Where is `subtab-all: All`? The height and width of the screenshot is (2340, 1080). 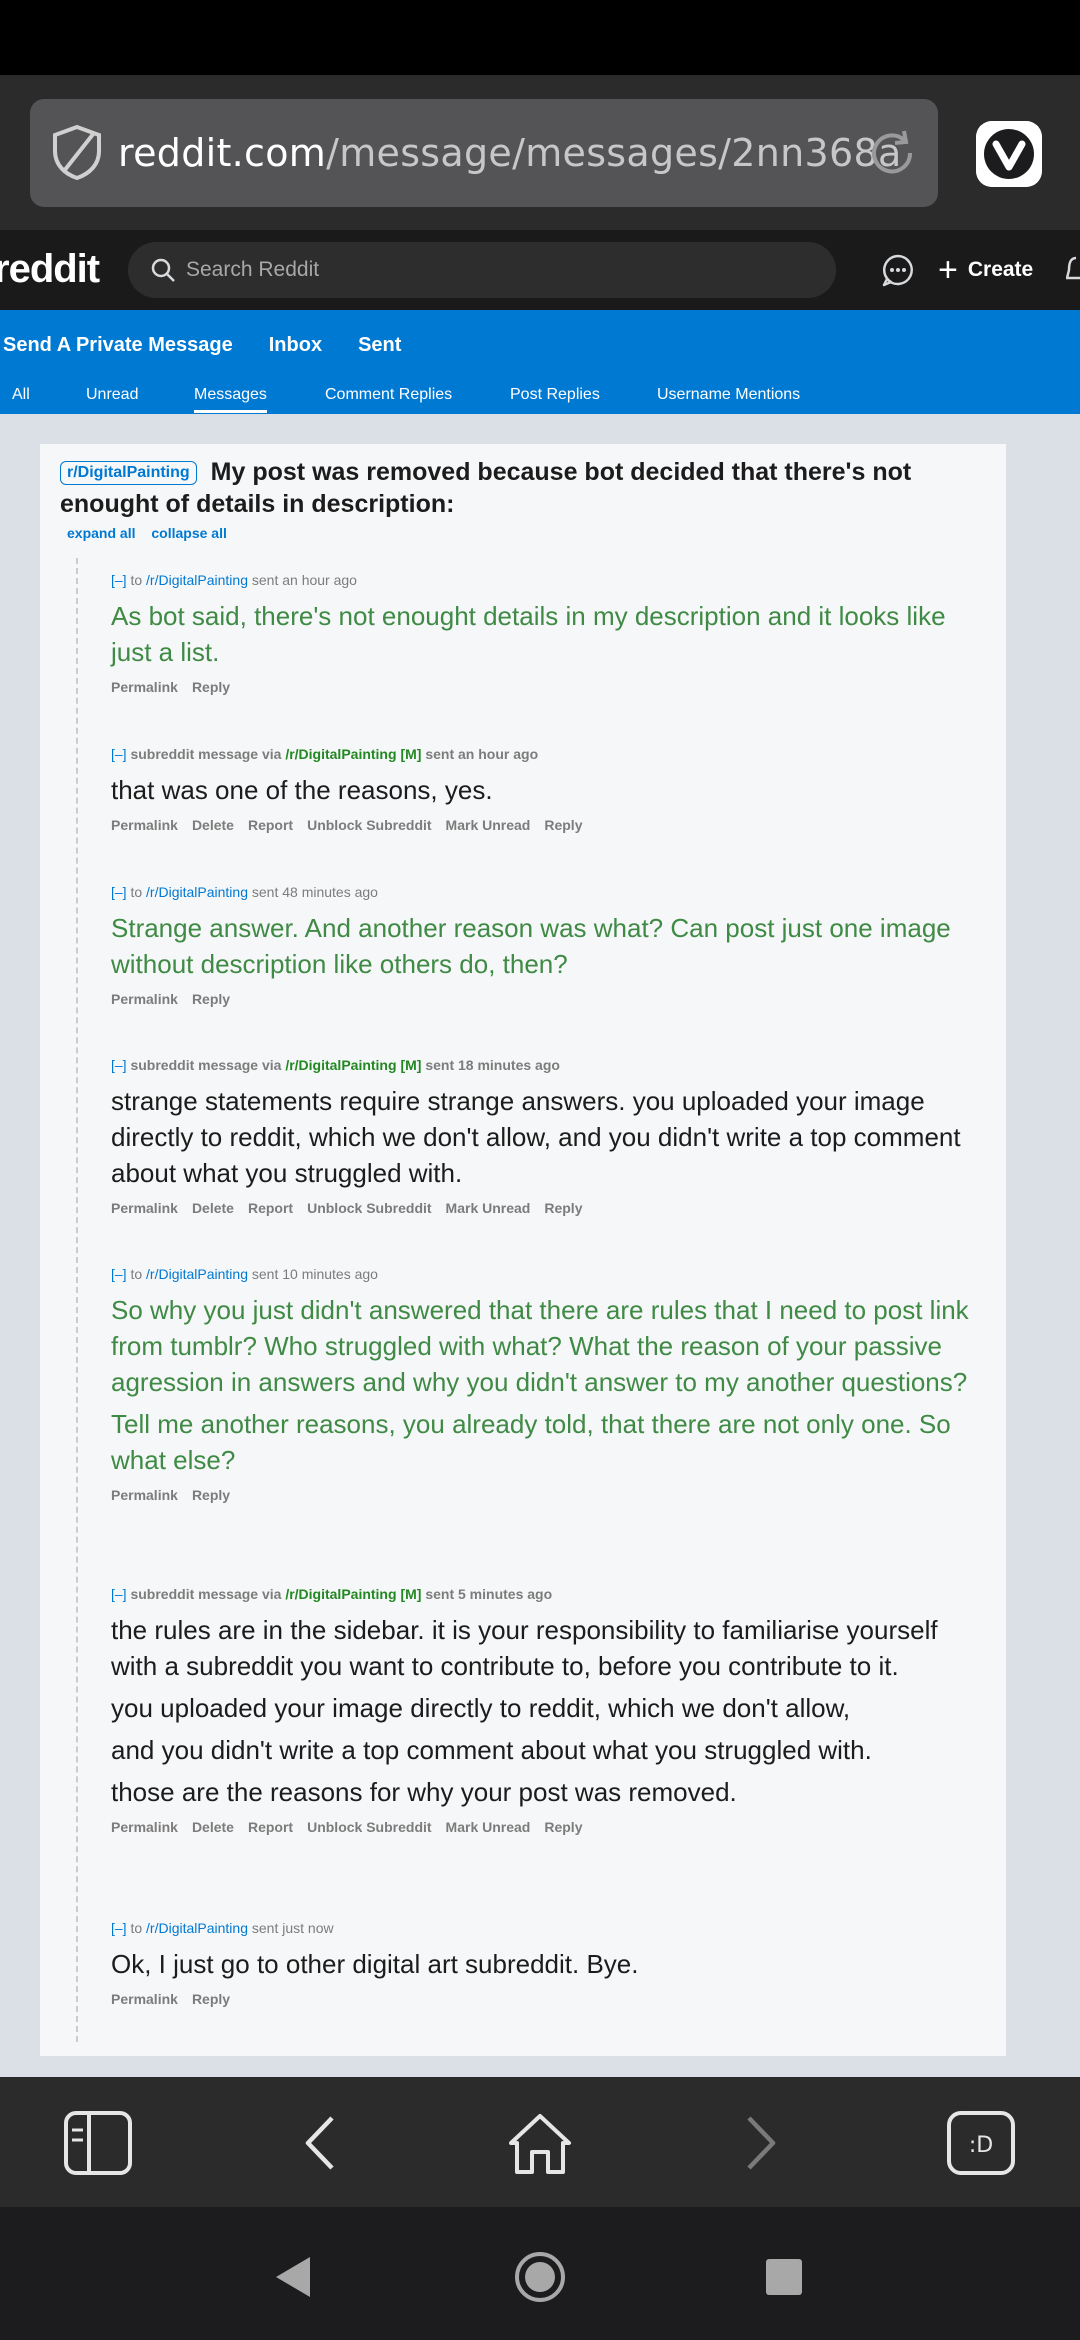
subtab-all: All is located at coordinates (21, 395).